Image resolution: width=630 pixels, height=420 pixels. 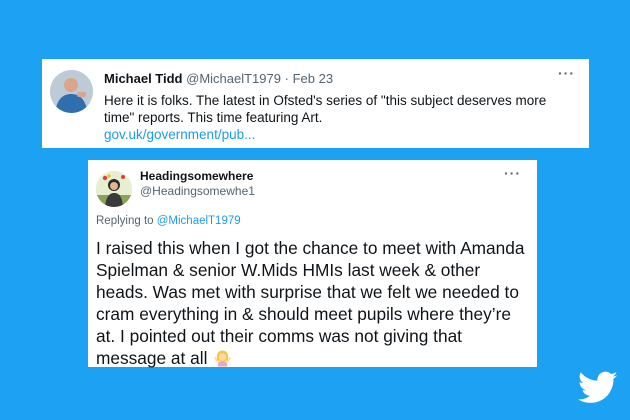 I want to click on replying-to: Replying to @MichaelT1979, so click(x=168, y=221).